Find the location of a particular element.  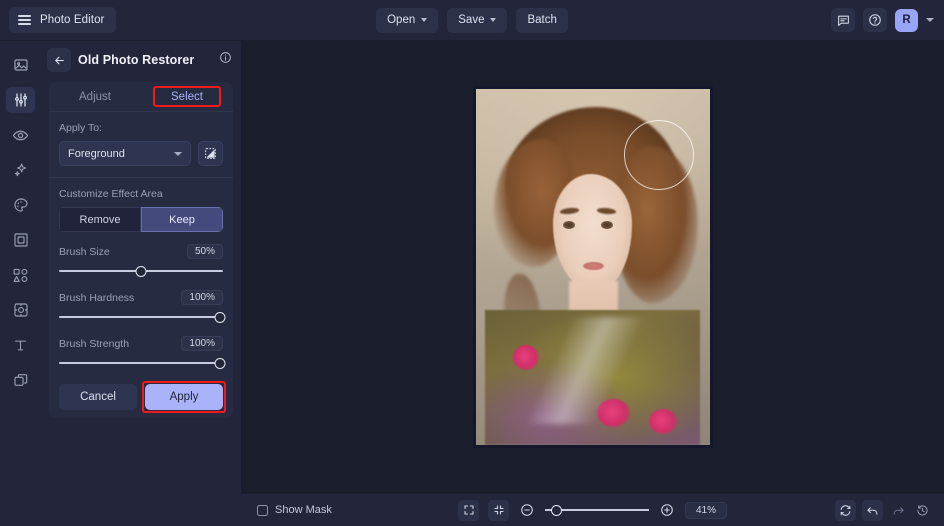

apply-to-select: Foreground is located at coordinates (125, 153).